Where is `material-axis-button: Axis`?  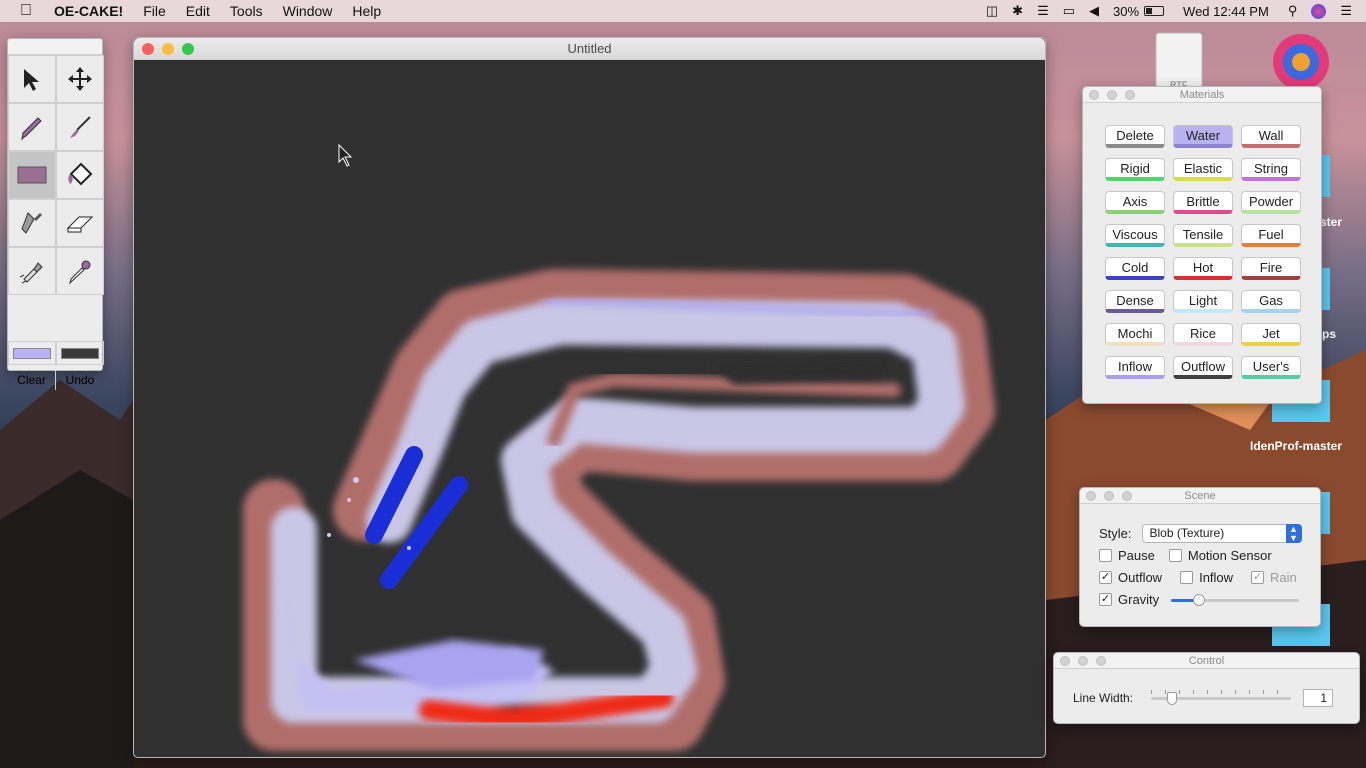
material-axis-button: Axis is located at coordinates (1135, 202).